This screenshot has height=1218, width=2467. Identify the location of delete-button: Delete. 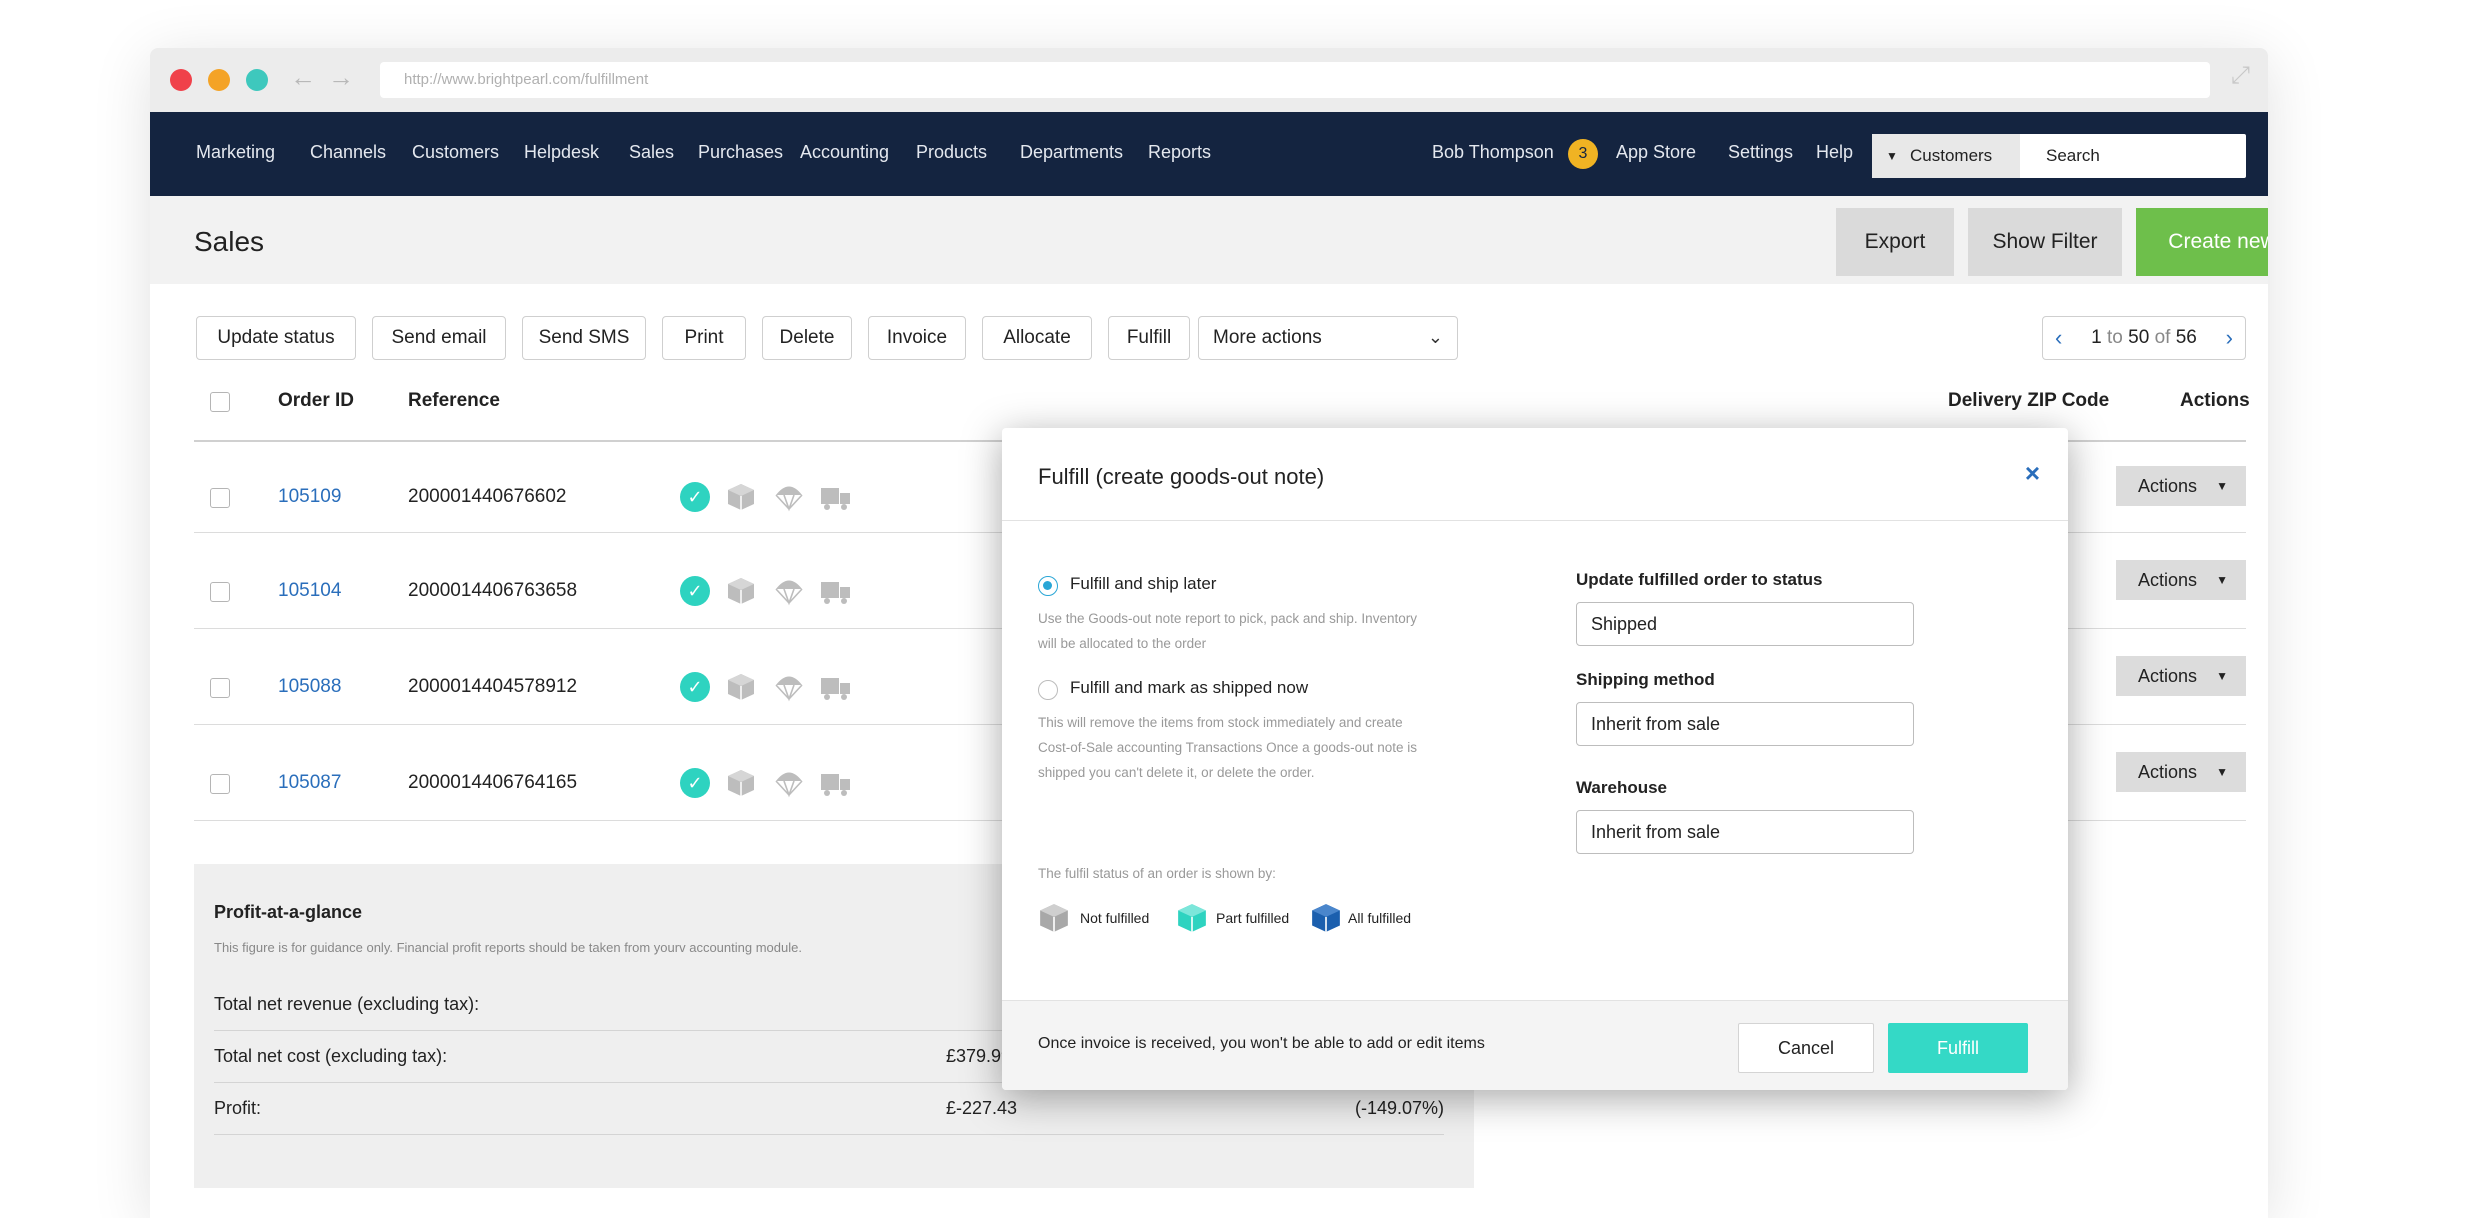
(807, 338).